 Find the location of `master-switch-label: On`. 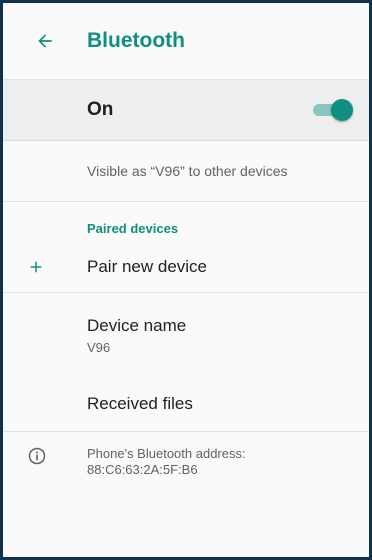

master-switch-label: On is located at coordinates (100, 109).